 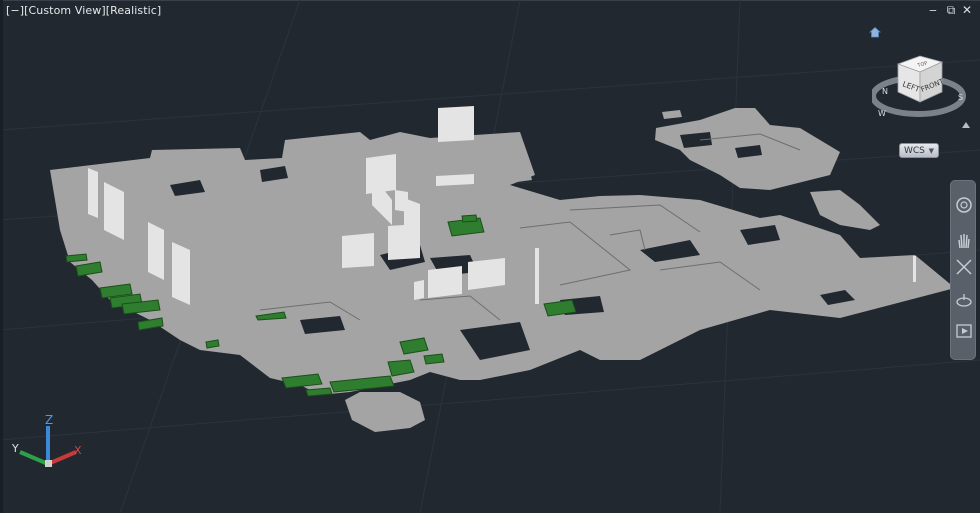 What do you see at coordinates (921, 92) in the screenshot?
I see `viewcube: TOP LEFT FRONT S W N` at bounding box center [921, 92].